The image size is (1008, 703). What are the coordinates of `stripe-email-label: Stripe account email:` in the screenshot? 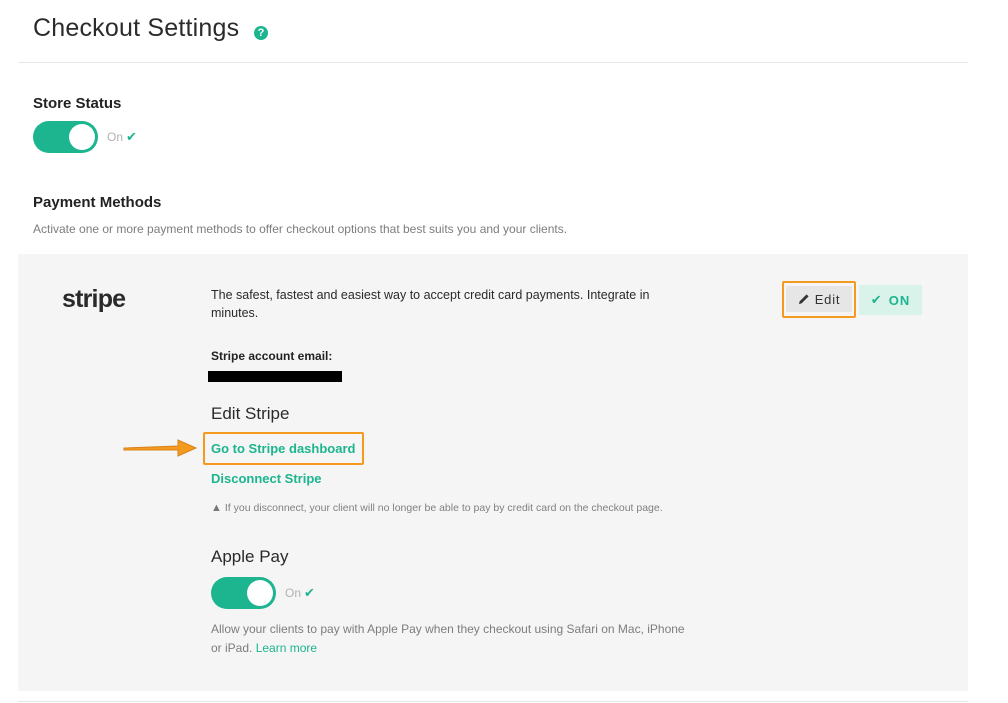 It's located at (272, 356).